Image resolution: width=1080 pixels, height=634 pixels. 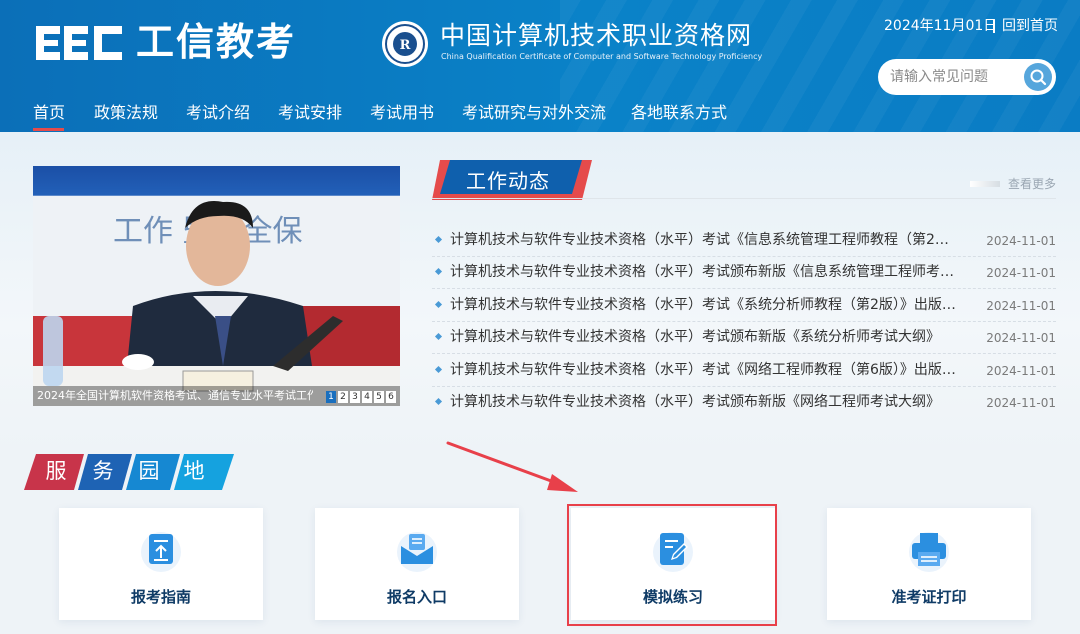 I want to click on emblem-icon: R, so click(x=405, y=44).